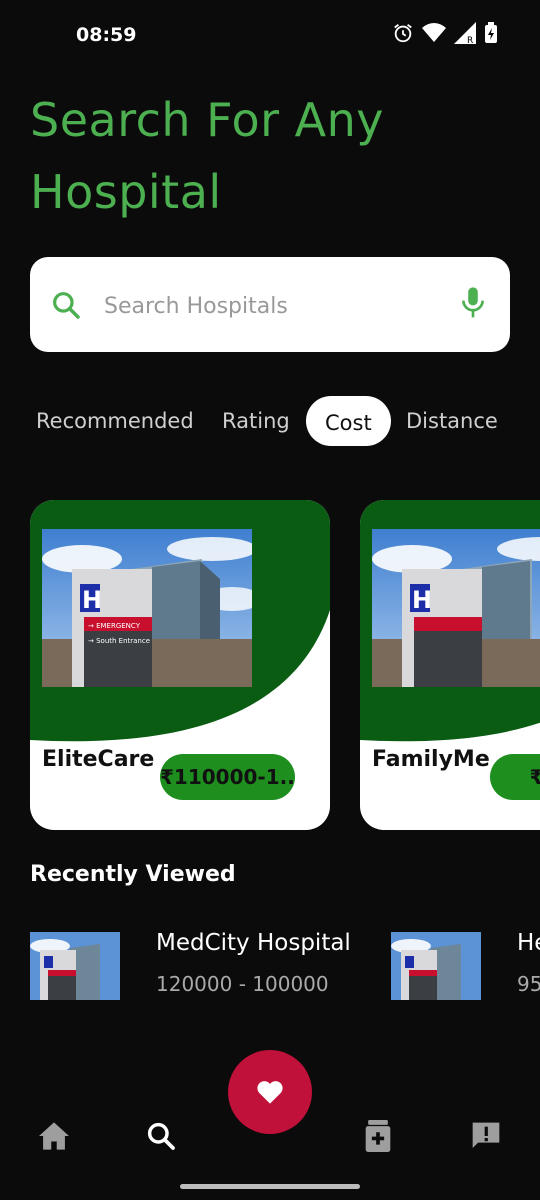 The height and width of the screenshot is (1200, 540). What do you see at coordinates (270, 1186) in the screenshot?
I see `home-indicator` at bounding box center [270, 1186].